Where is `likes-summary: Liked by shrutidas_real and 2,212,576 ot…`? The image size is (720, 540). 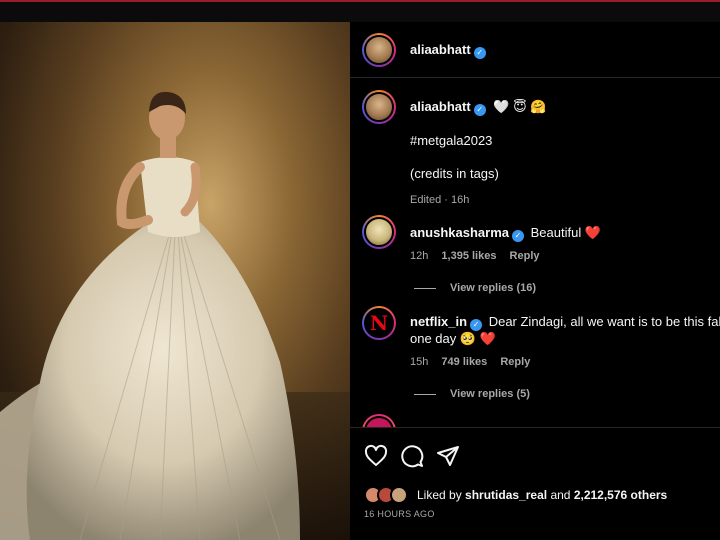
likes-summary: Liked by shrutidas_real and 2,212,576 ot… is located at coordinates (542, 495).